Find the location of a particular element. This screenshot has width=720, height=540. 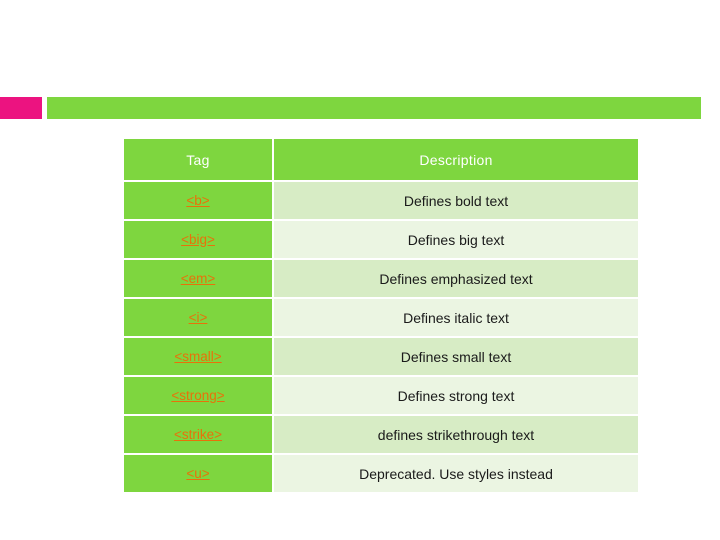

tag-cell: <big> is located at coordinates (198, 239).